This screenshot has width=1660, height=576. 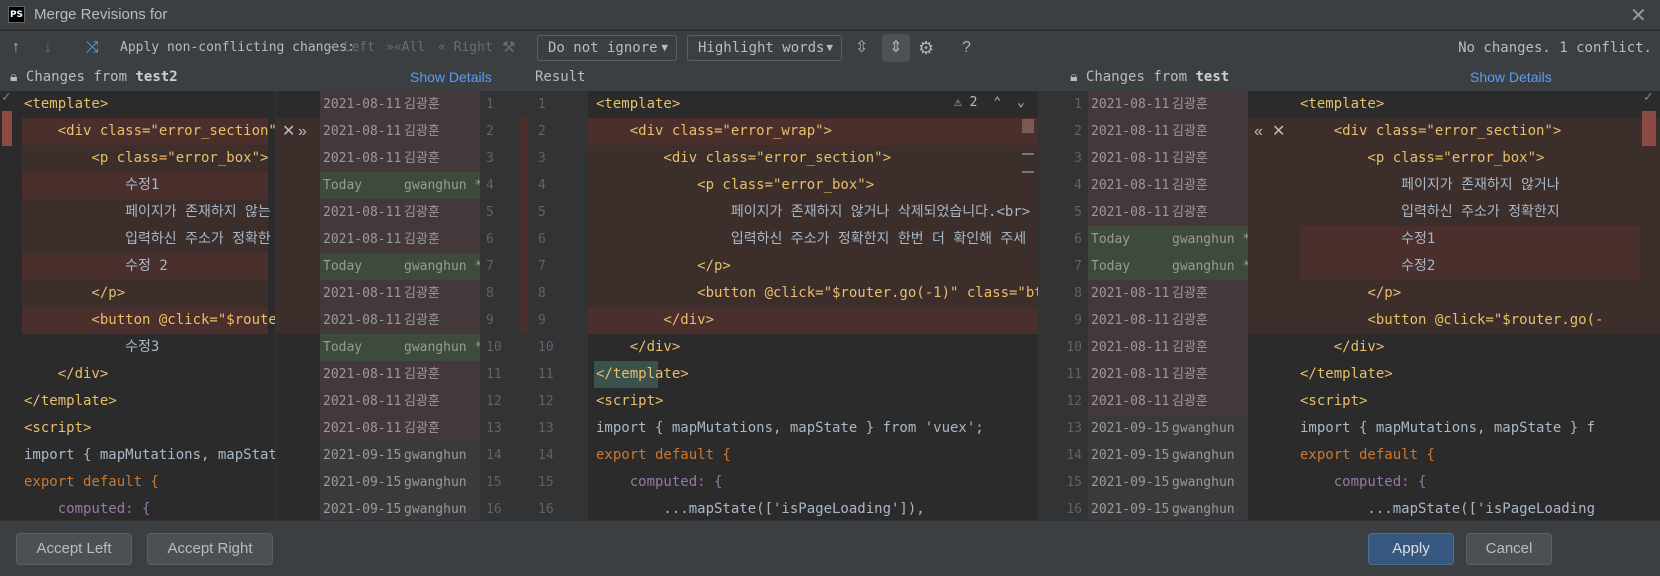 What do you see at coordinates (96, 266) in the screenshot?
I see `code-line: 수정 2` at bounding box center [96, 266].